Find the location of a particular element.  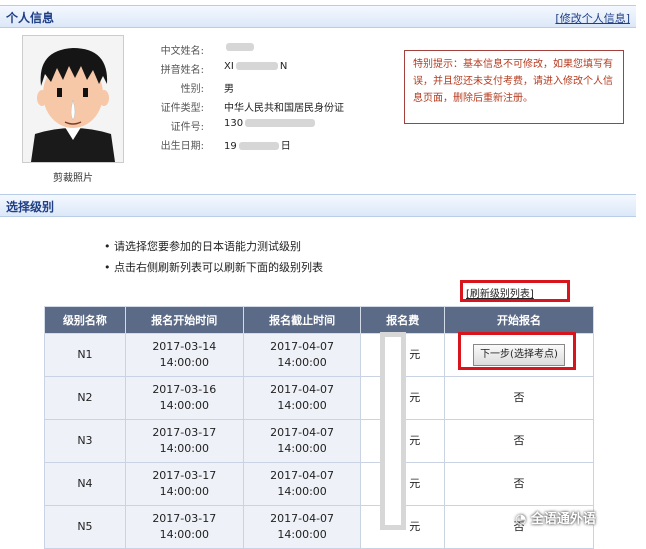

level-cell: N3 is located at coordinates (85, 441).